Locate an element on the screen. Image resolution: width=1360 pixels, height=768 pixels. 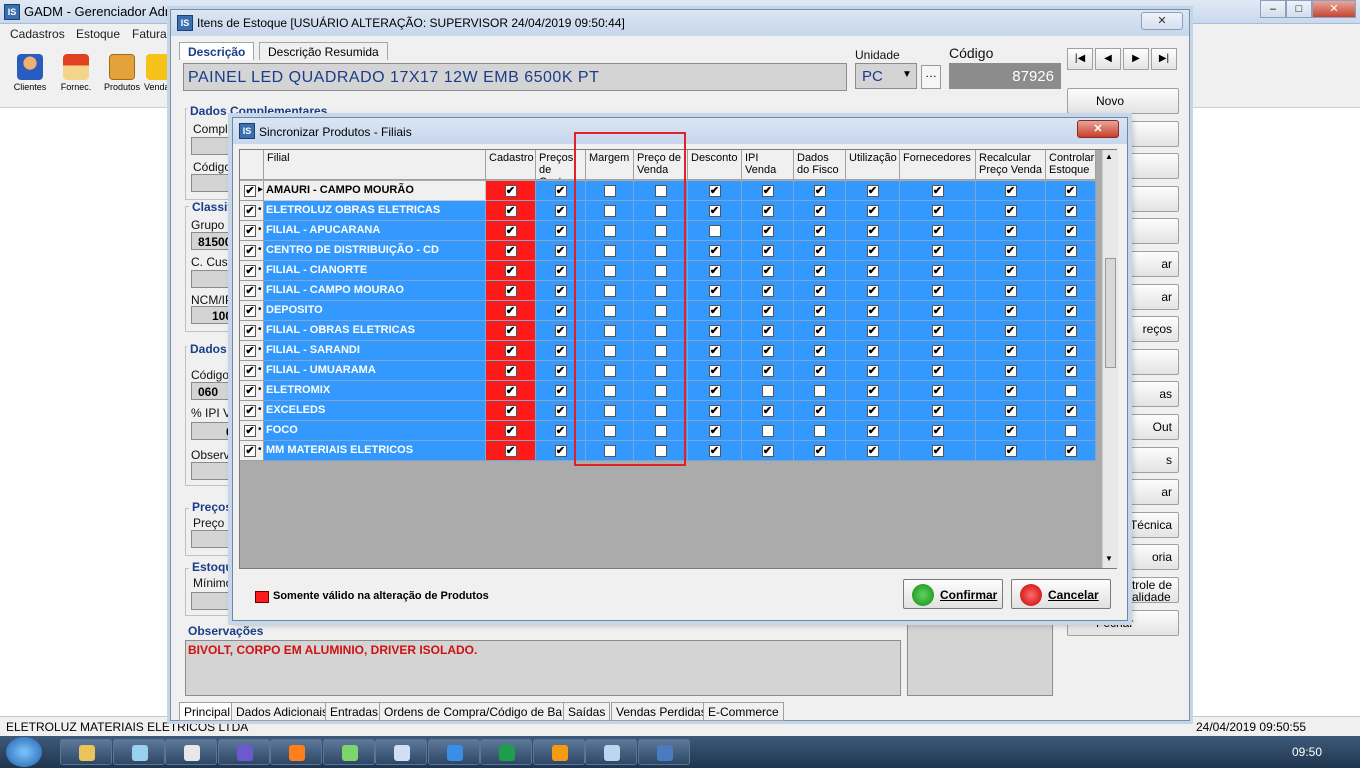
filial-name-cell: FILIAL - UMUARAMA is located at coordinates (375, 371).